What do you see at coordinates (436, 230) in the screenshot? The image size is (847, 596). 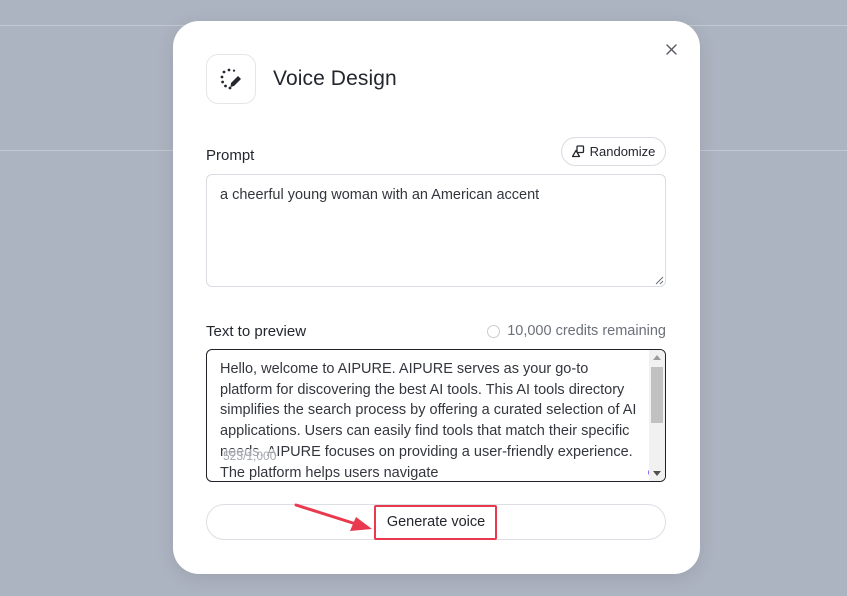 I see `prompt-input` at bounding box center [436, 230].